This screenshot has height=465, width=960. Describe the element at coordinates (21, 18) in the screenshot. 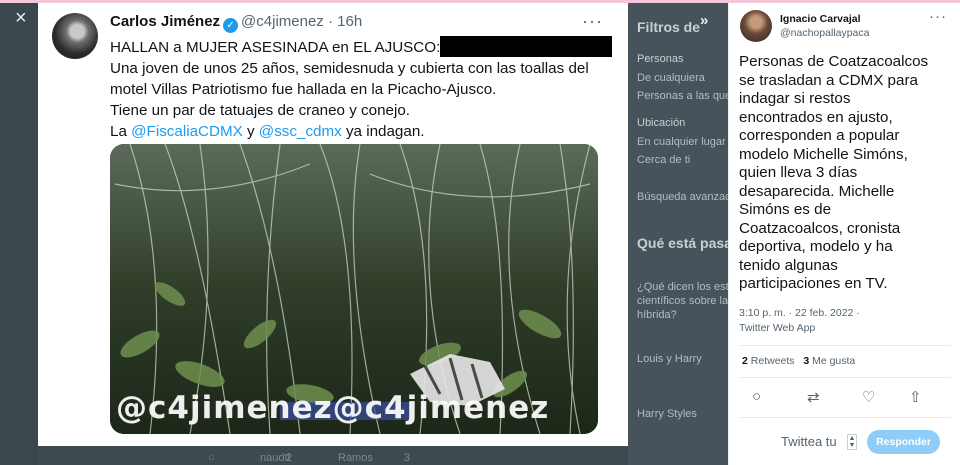

I see `close-icon: ×` at that location.